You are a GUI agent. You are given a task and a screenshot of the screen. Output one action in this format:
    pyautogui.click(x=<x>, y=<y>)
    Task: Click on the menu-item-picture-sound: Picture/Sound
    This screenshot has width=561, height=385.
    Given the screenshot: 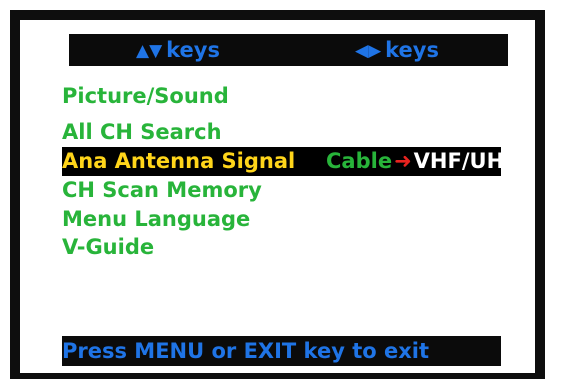 What is the action you would take?
    pyautogui.click(x=145, y=96)
    